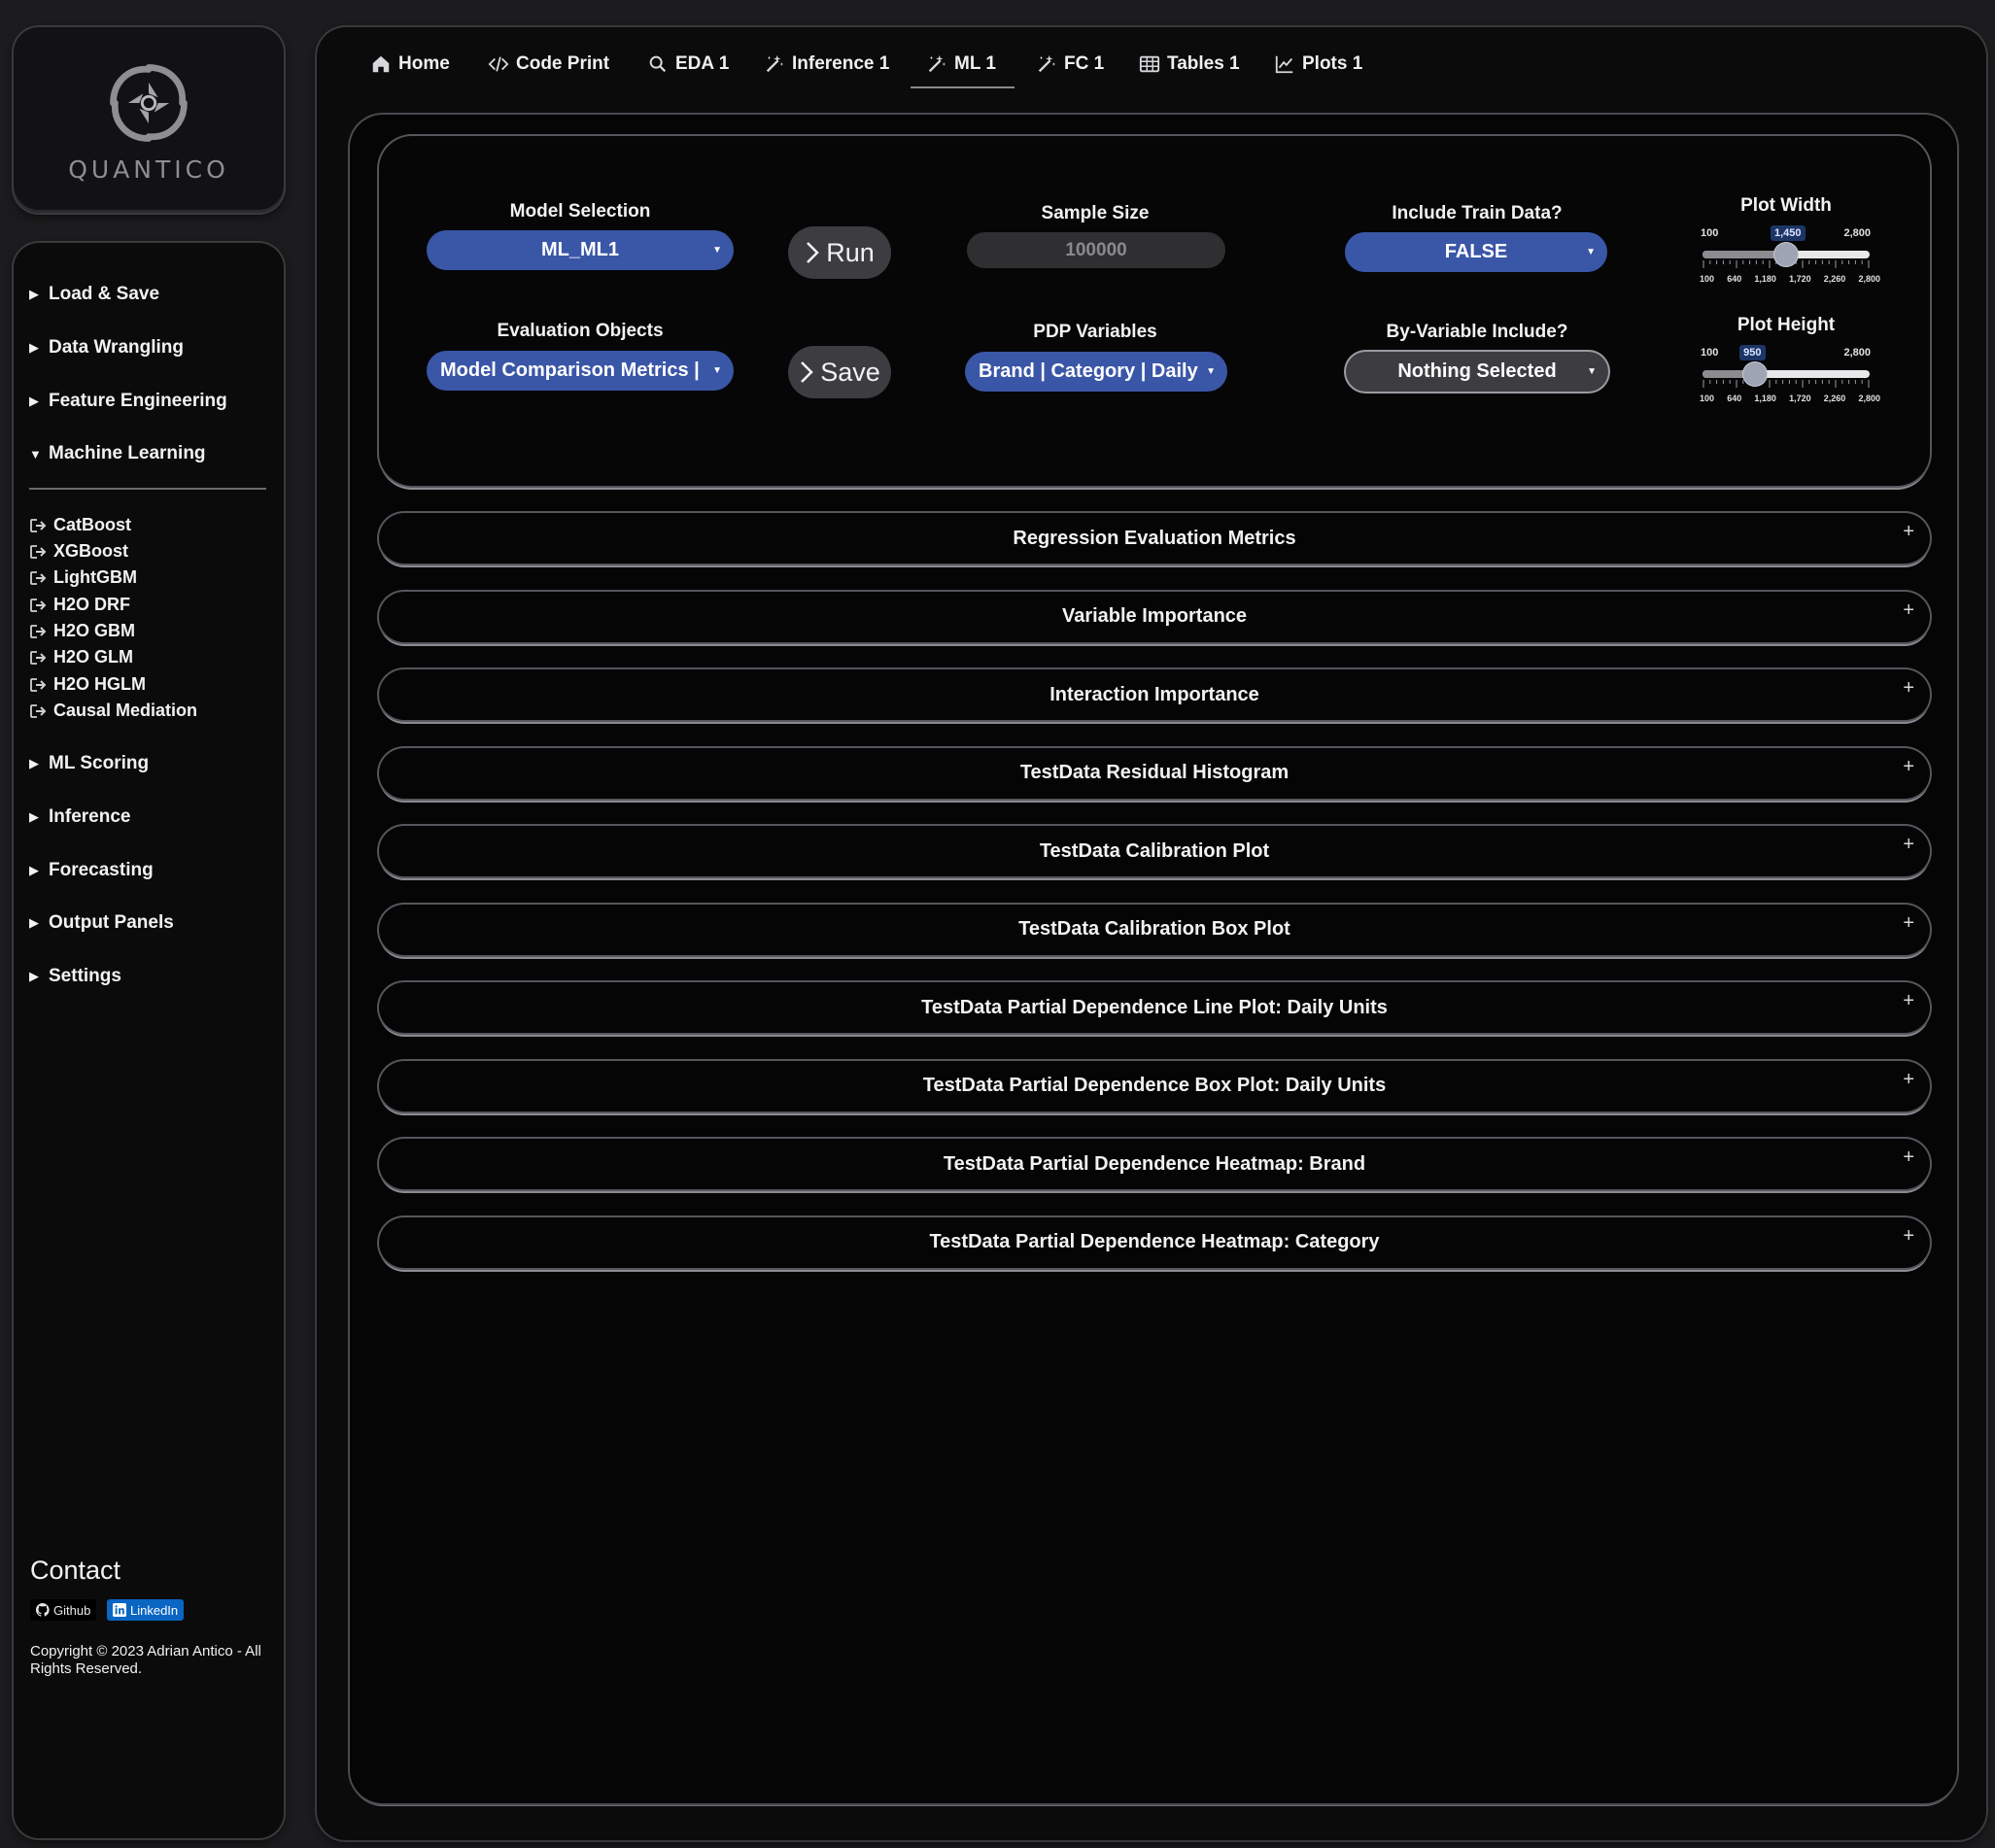  Describe the element at coordinates (38, 657) in the screenshot. I see `sign-in-icon` at that location.